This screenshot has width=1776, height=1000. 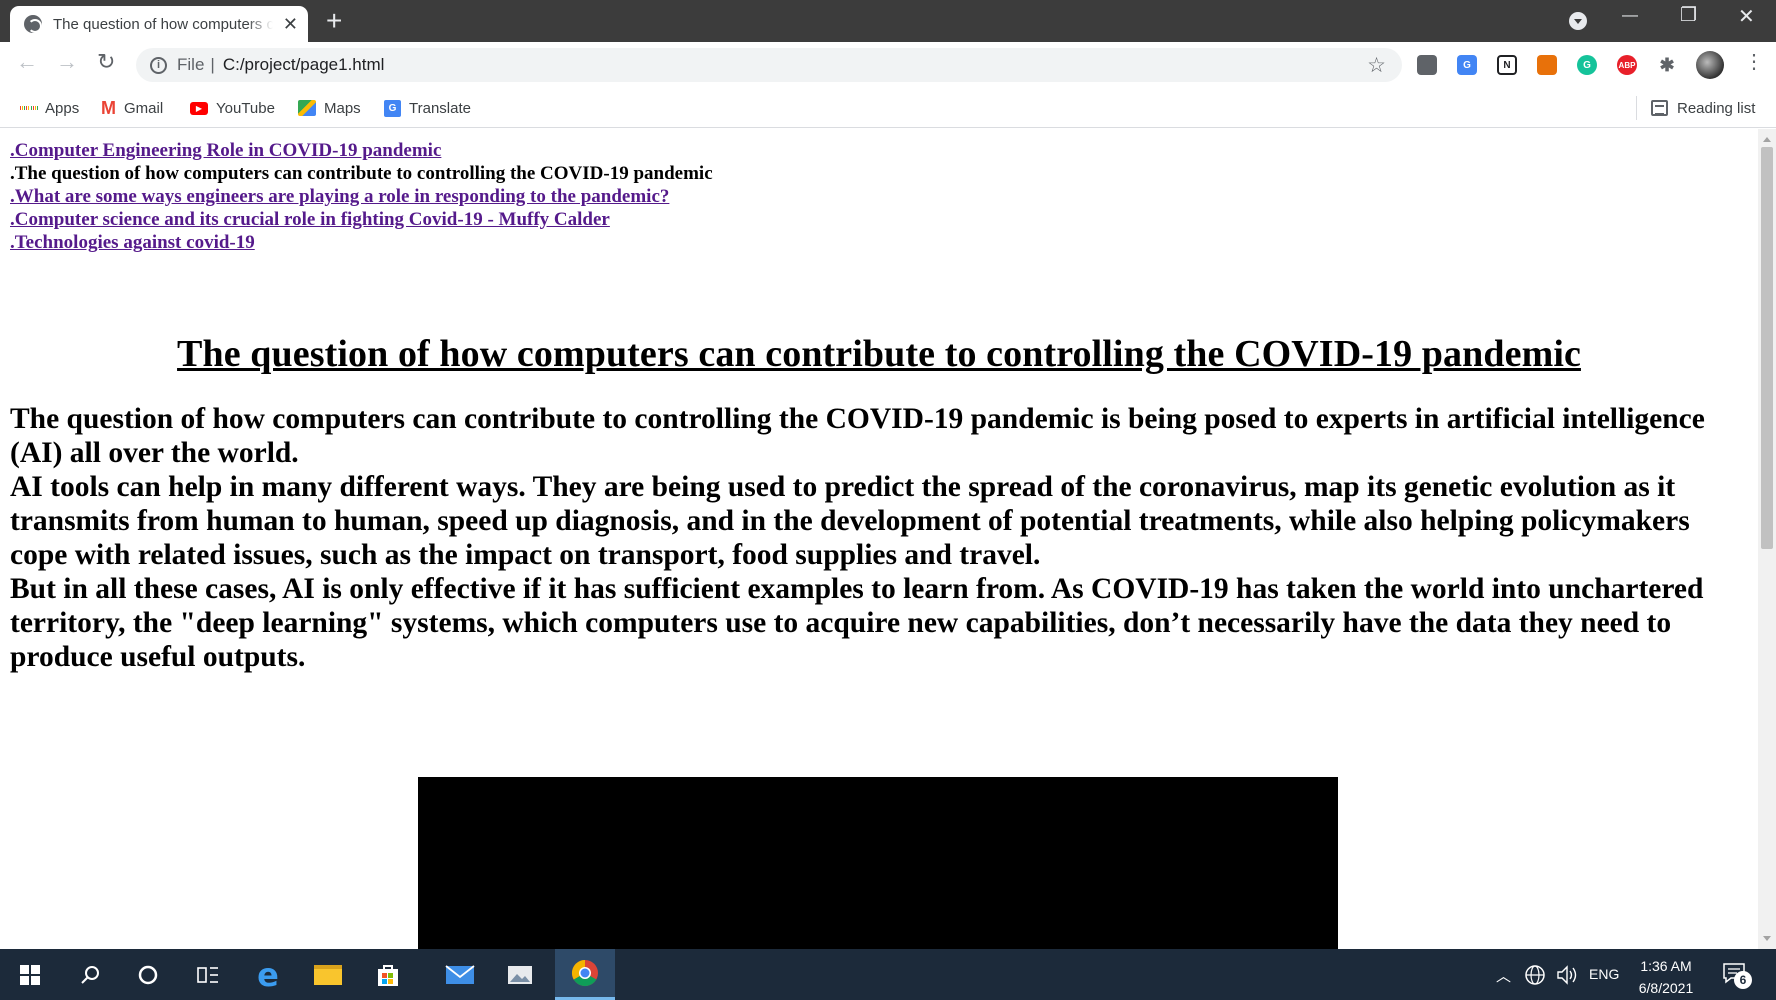 What do you see at coordinates (1746, 17) in the screenshot?
I see `close-window-button: ✕` at bounding box center [1746, 17].